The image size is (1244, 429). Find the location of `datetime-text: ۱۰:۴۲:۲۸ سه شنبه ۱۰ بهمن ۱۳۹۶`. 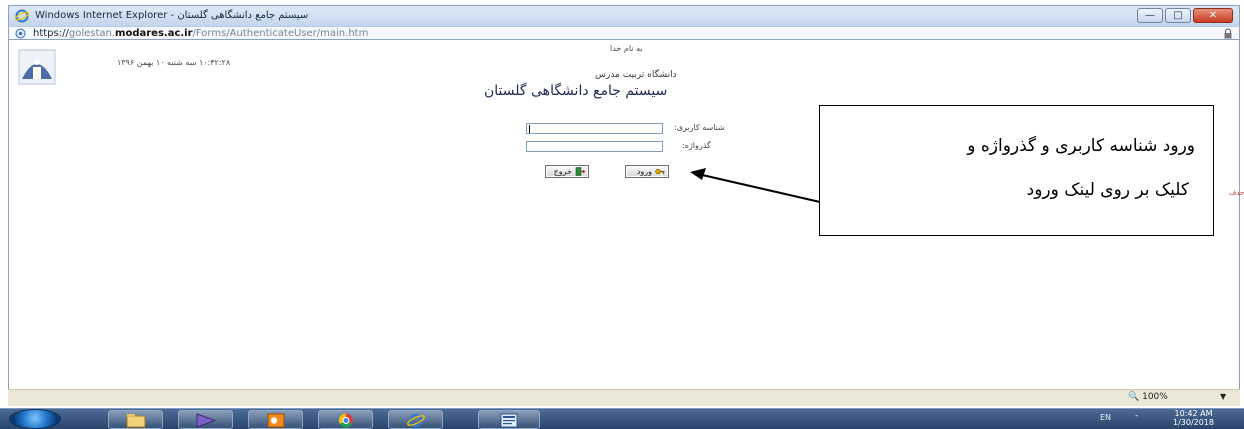

datetime-text: ۱۰:۴۲:۲۸ سه شنبه ۱۰ بهمن ۱۳۹۶ is located at coordinates (174, 62).